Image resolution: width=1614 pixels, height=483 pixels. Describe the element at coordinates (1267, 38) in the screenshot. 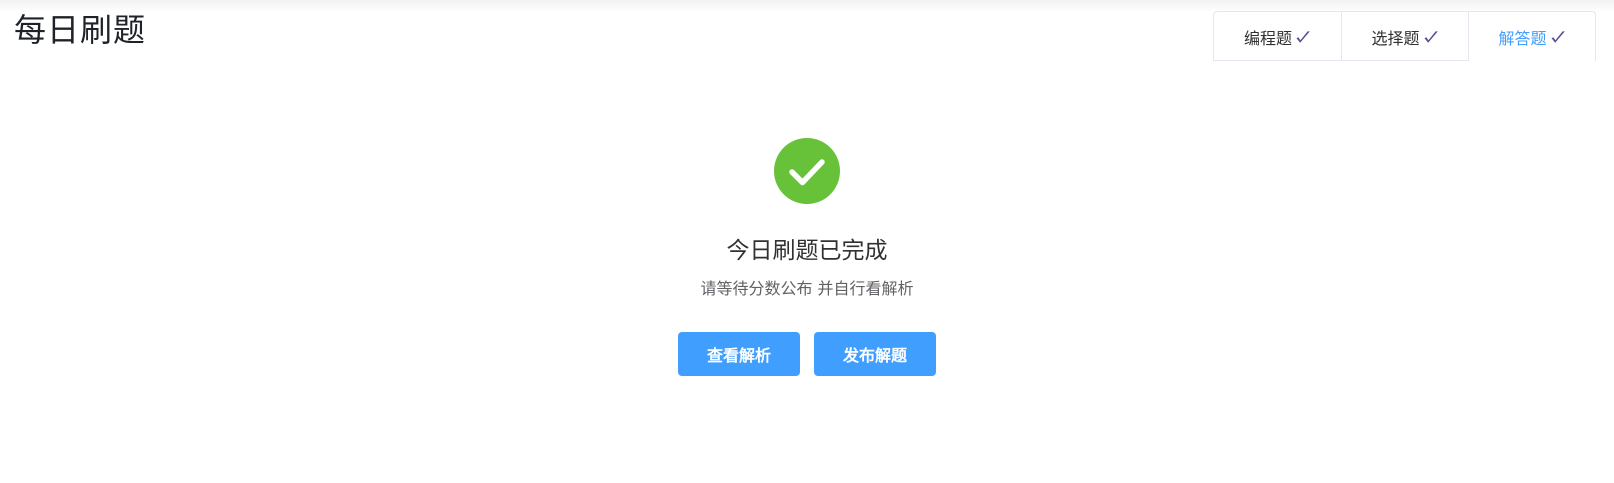

I see `tab-label: 编程题` at that location.